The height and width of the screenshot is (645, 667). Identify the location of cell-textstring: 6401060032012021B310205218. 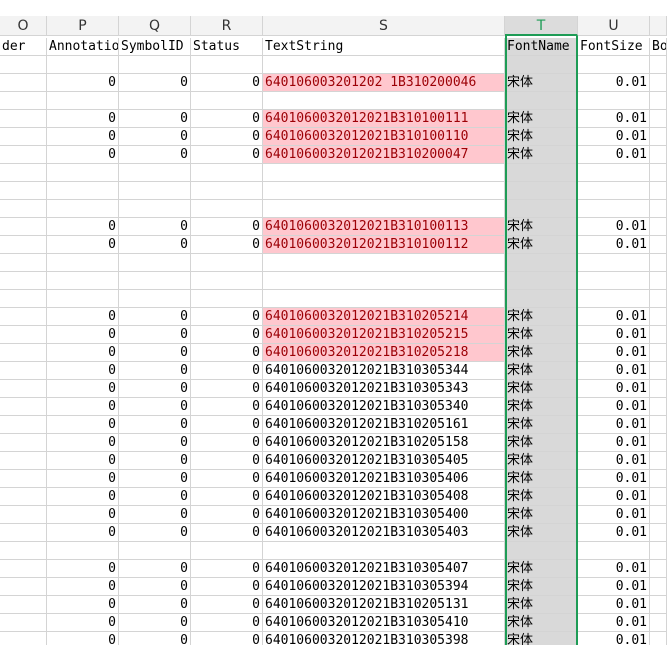
(384, 353).